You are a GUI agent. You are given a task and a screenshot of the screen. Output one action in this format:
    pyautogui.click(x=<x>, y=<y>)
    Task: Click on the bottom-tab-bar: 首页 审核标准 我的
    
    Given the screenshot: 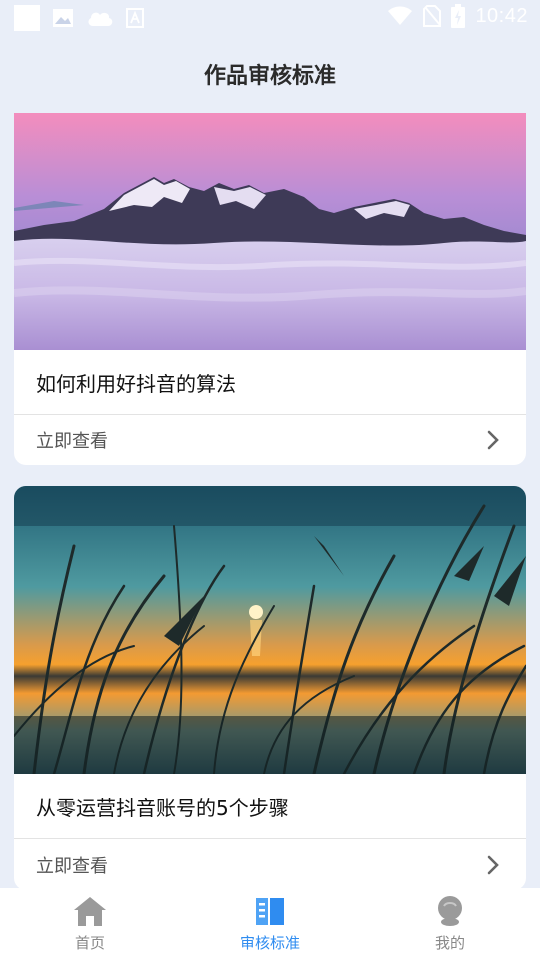 What is the action you would take?
    pyautogui.click(x=270, y=924)
    